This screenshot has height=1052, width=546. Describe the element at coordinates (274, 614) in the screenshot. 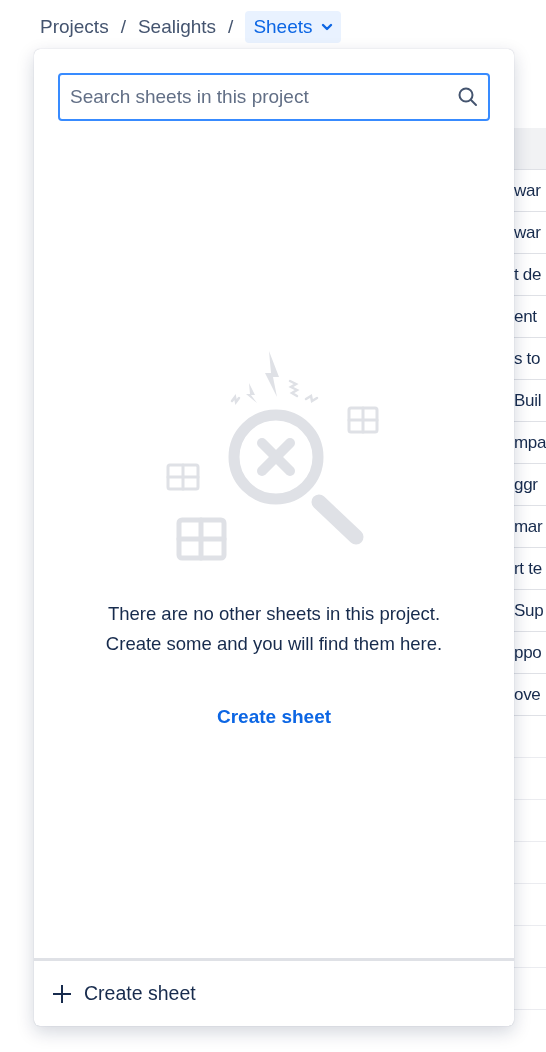

I see `empty-state-message: There are no other sheets in this project.` at that location.